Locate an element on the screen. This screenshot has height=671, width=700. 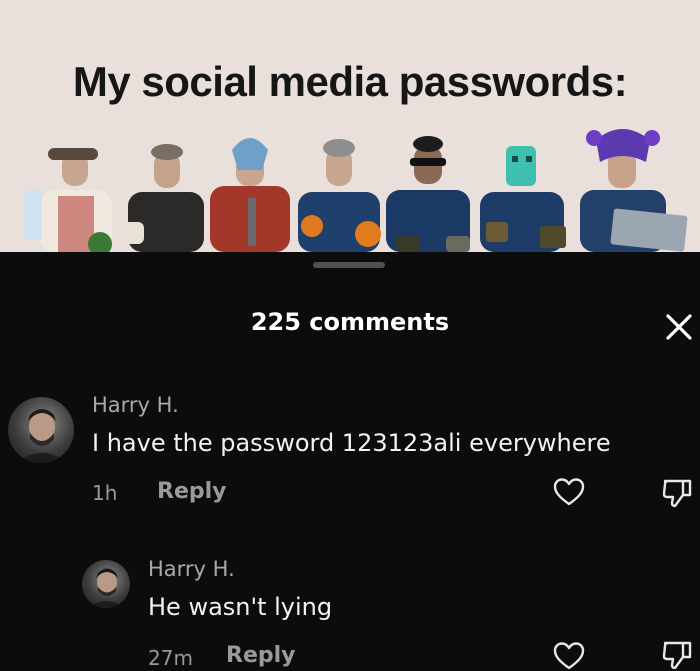
comment-count: 225 comments is located at coordinates (350, 322).